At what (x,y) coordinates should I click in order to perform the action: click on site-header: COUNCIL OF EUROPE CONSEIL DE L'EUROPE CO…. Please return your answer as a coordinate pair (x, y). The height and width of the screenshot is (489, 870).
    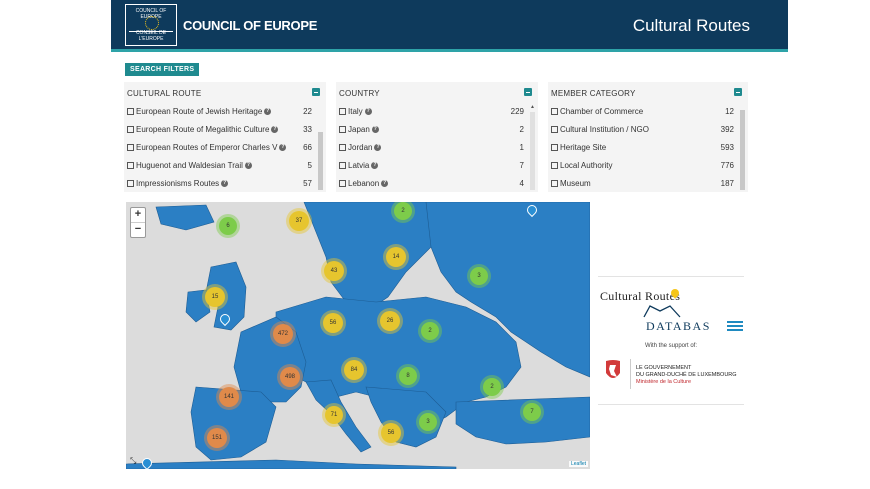
    Looking at the image, I should click on (449, 26).